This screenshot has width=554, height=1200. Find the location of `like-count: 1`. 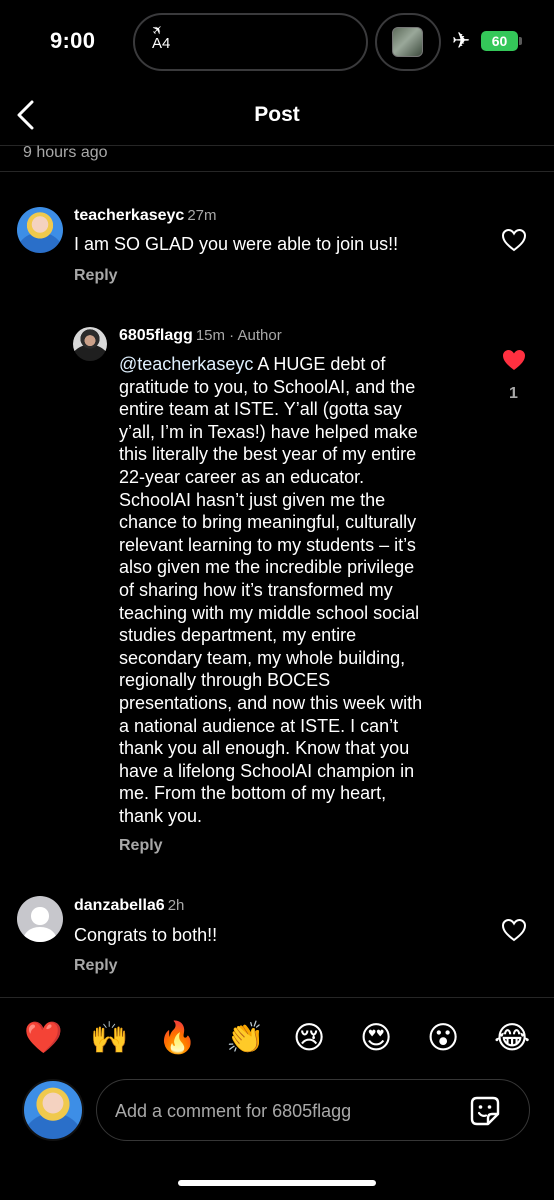

like-count: 1 is located at coordinates (513, 393).